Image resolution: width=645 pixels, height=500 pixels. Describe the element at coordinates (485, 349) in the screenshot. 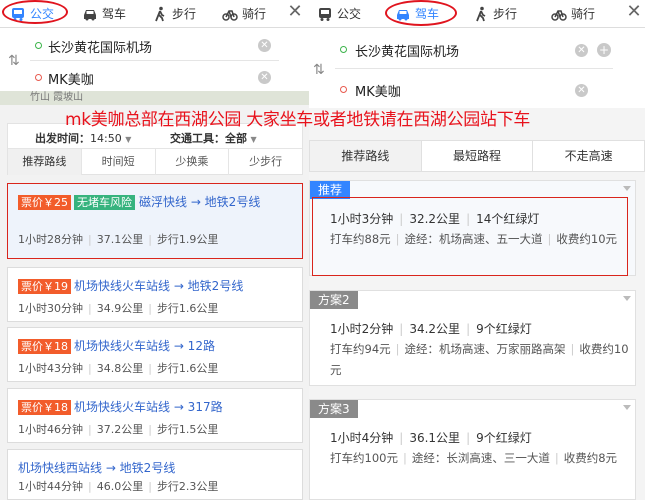

I see `plan-via: 途经：机场高速、万家丽路高架` at that location.